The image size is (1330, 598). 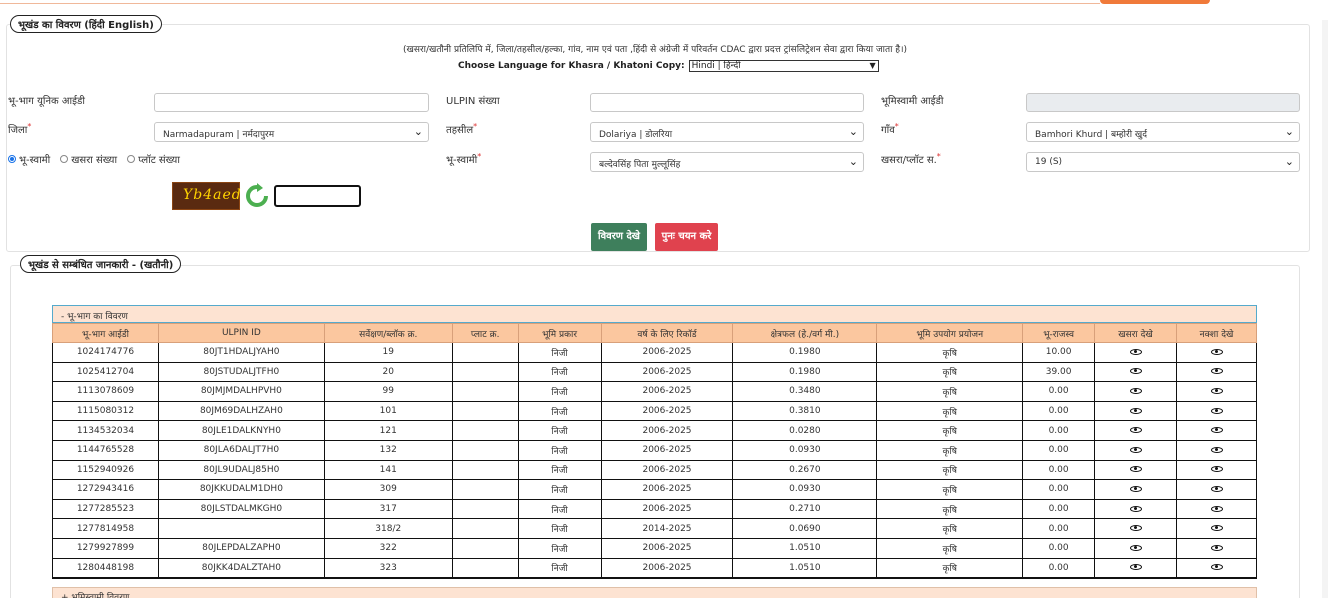 What do you see at coordinates (654, 592) in the screenshot?
I see `owner-subsection-toggle: + भूमिस्वामी विवरण` at bounding box center [654, 592].